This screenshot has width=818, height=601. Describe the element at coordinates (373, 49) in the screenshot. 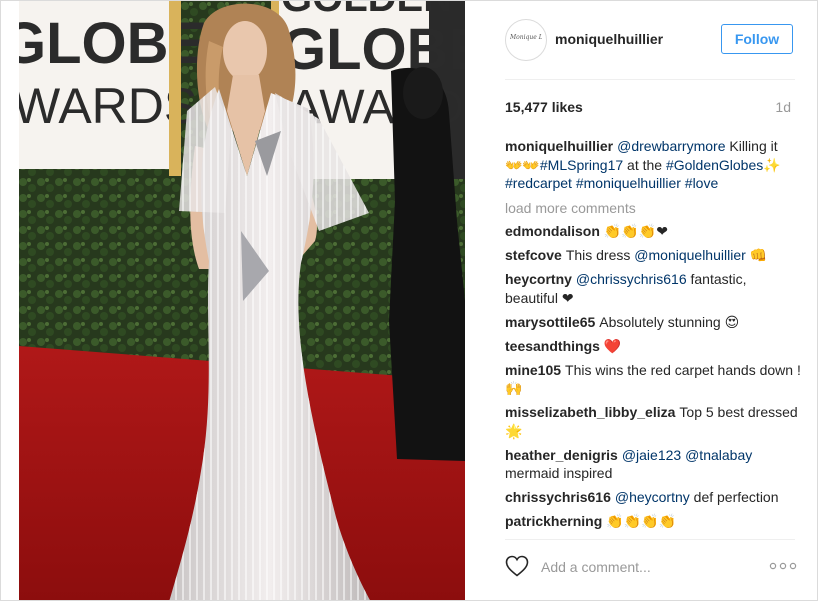

I see `sign-text-globe-right: GLOBE` at that location.